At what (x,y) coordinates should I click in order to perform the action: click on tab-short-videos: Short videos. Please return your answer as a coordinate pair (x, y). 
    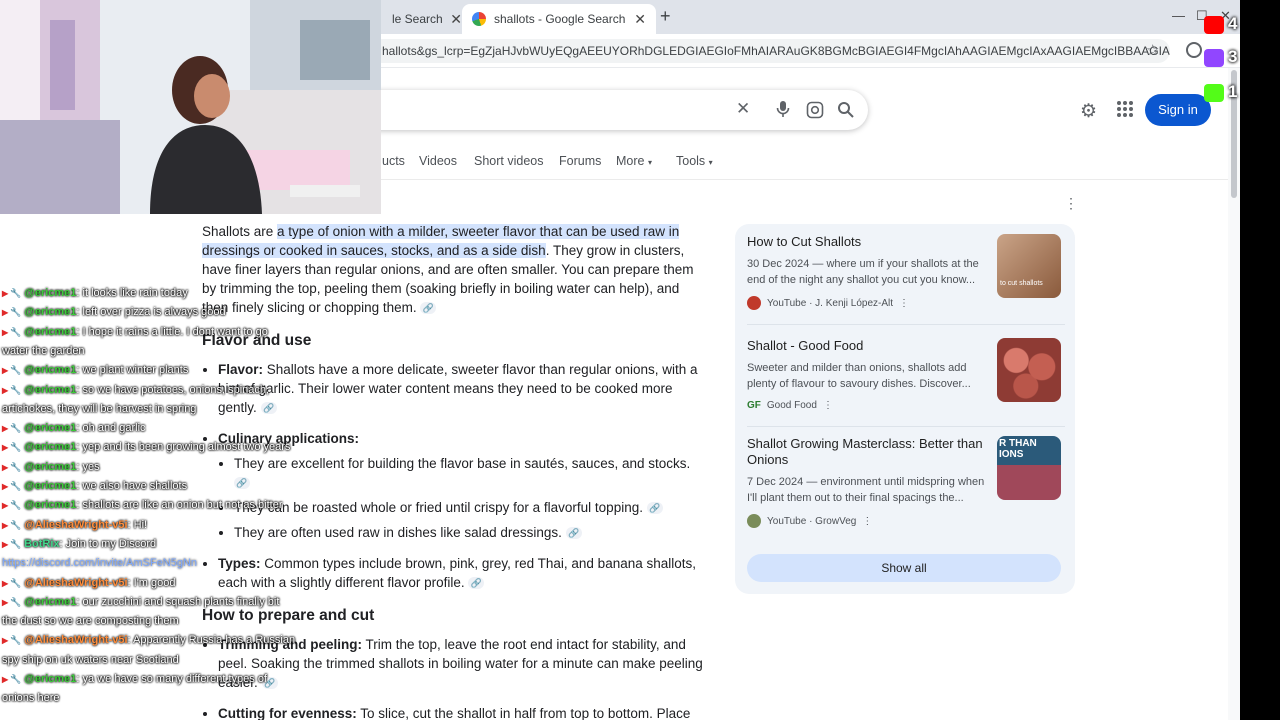
    Looking at the image, I should click on (508, 161).